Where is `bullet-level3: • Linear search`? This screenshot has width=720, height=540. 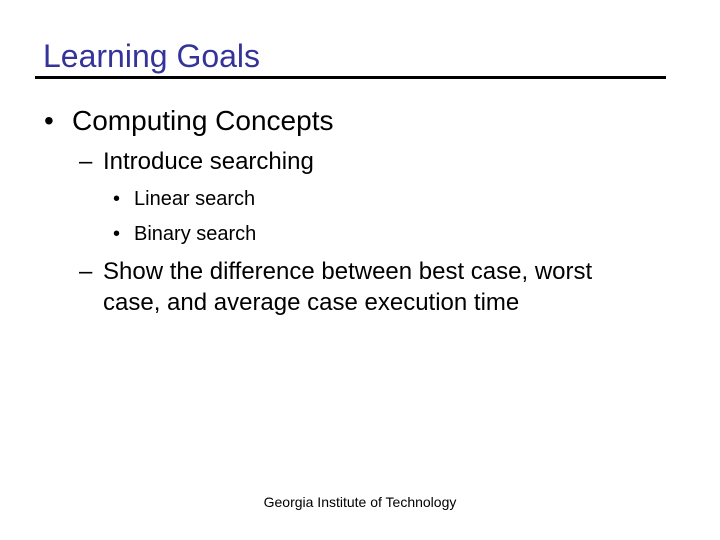 bullet-level3: • Linear search is located at coordinates (184, 199).